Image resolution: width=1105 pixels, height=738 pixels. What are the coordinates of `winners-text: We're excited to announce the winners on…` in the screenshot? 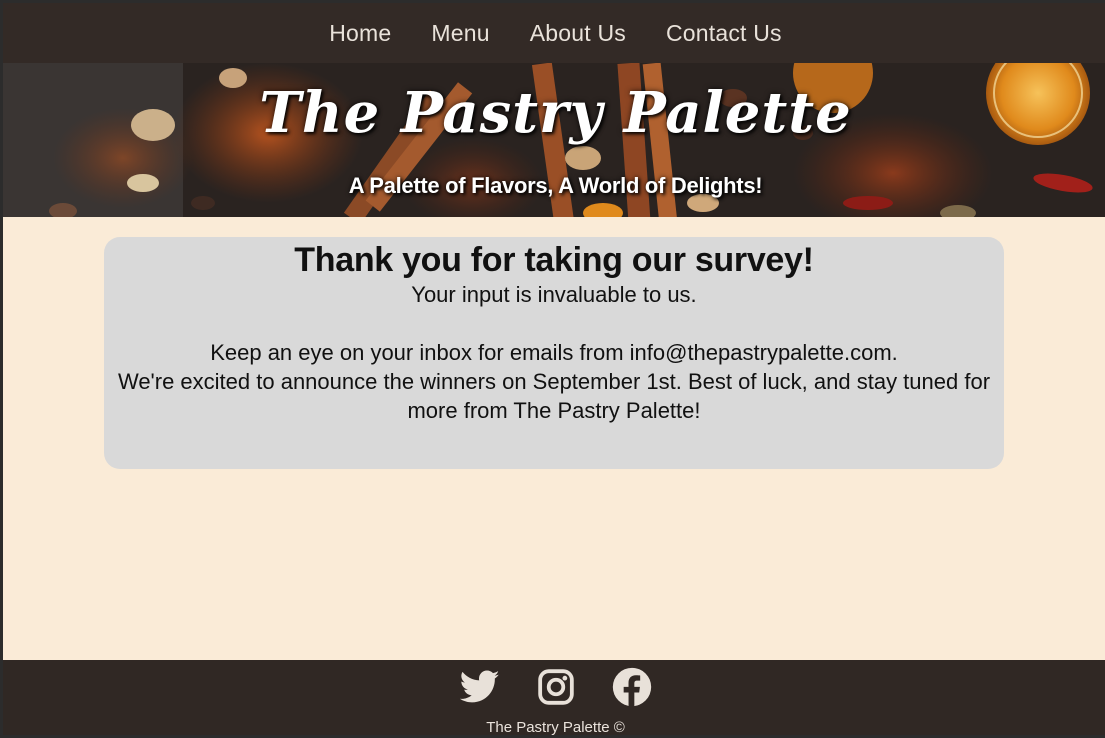 It's located at (554, 396).